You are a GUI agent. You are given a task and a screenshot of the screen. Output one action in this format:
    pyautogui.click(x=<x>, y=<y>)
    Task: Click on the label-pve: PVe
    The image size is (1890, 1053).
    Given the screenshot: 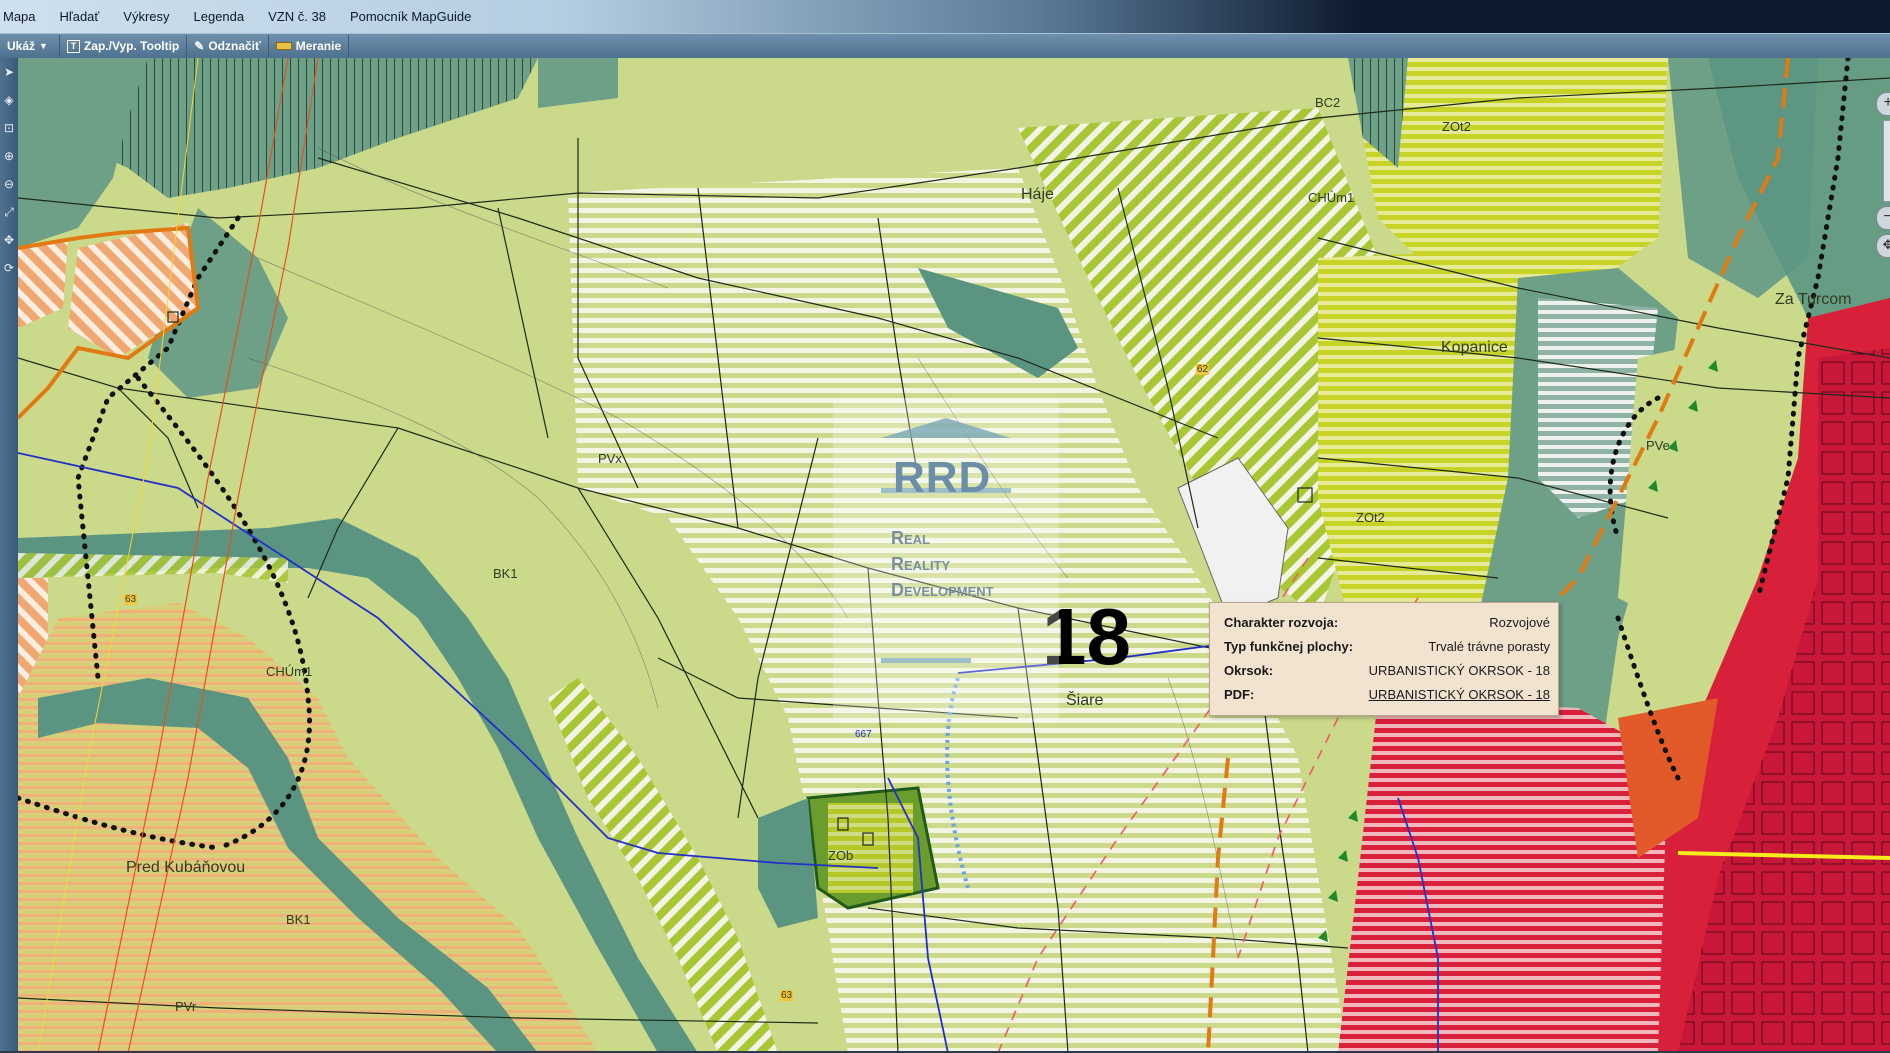 What is the action you would take?
    pyautogui.click(x=1658, y=445)
    